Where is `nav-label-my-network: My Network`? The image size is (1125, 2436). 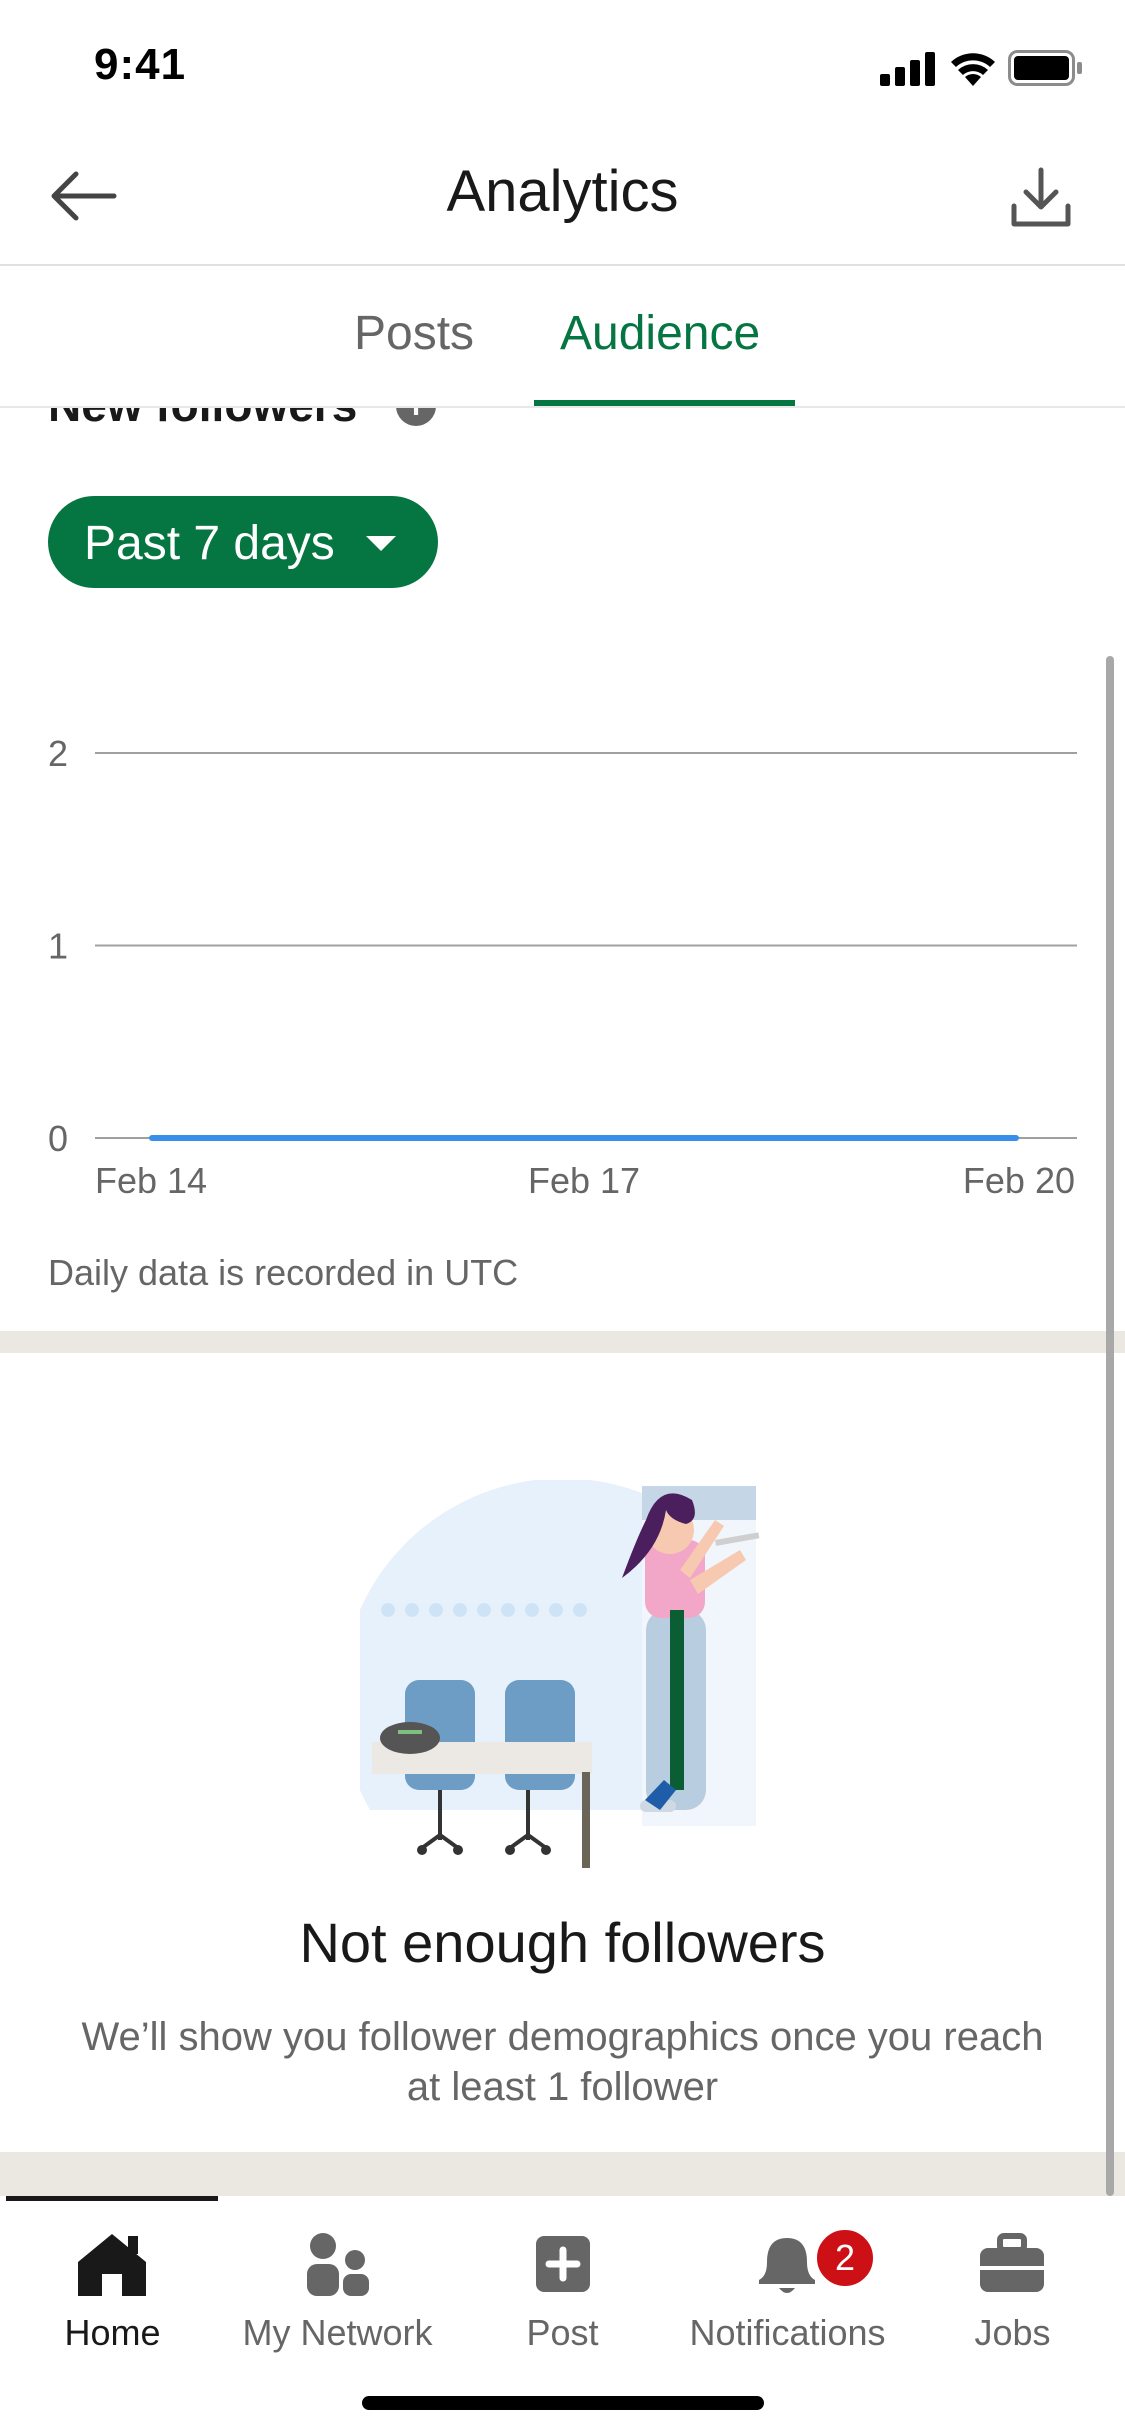
nav-label-my-network: My Network is located at coordinates (337, 2332).